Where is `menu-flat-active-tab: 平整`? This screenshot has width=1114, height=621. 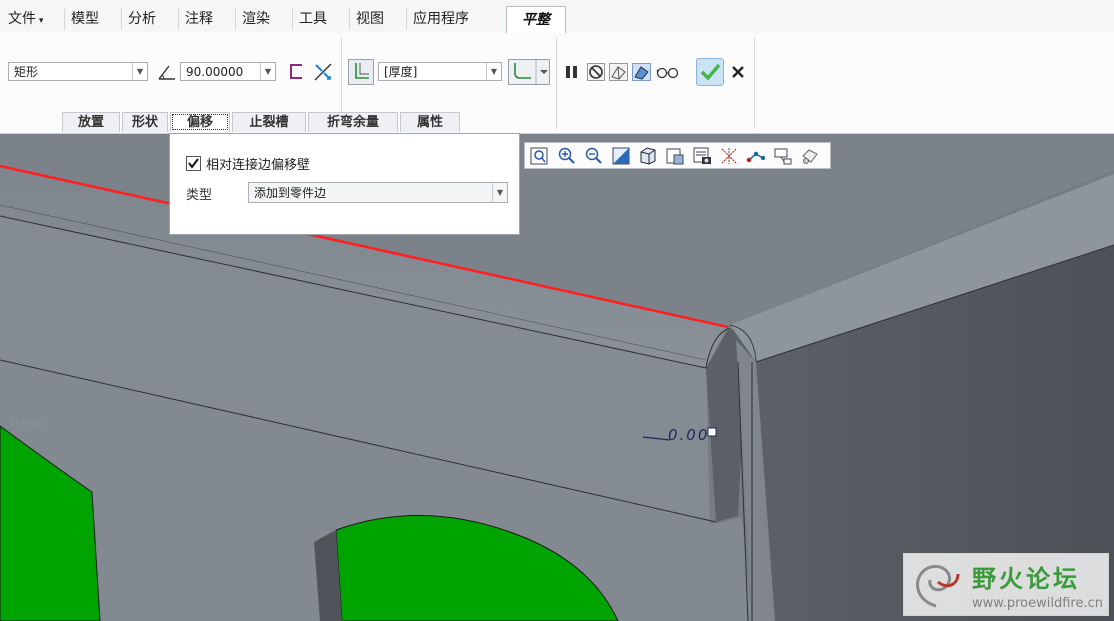
menu-flat-active-tab: 平整 is located at coordinates (536, 20).